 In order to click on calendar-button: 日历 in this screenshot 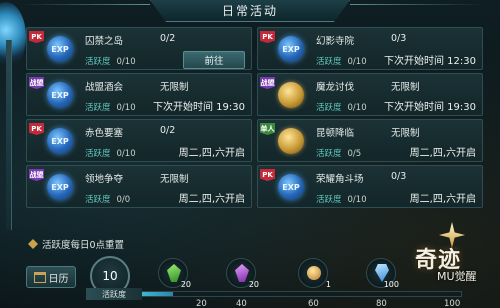, I will do `click(51, 277)`.